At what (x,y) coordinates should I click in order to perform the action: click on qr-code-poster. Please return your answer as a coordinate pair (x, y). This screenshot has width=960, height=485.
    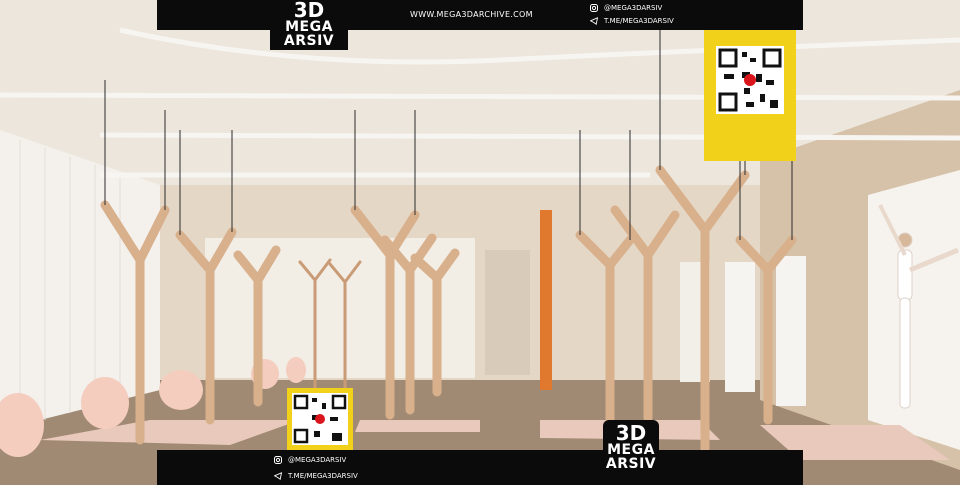
    Looking at the image, I should click on (750, 95).